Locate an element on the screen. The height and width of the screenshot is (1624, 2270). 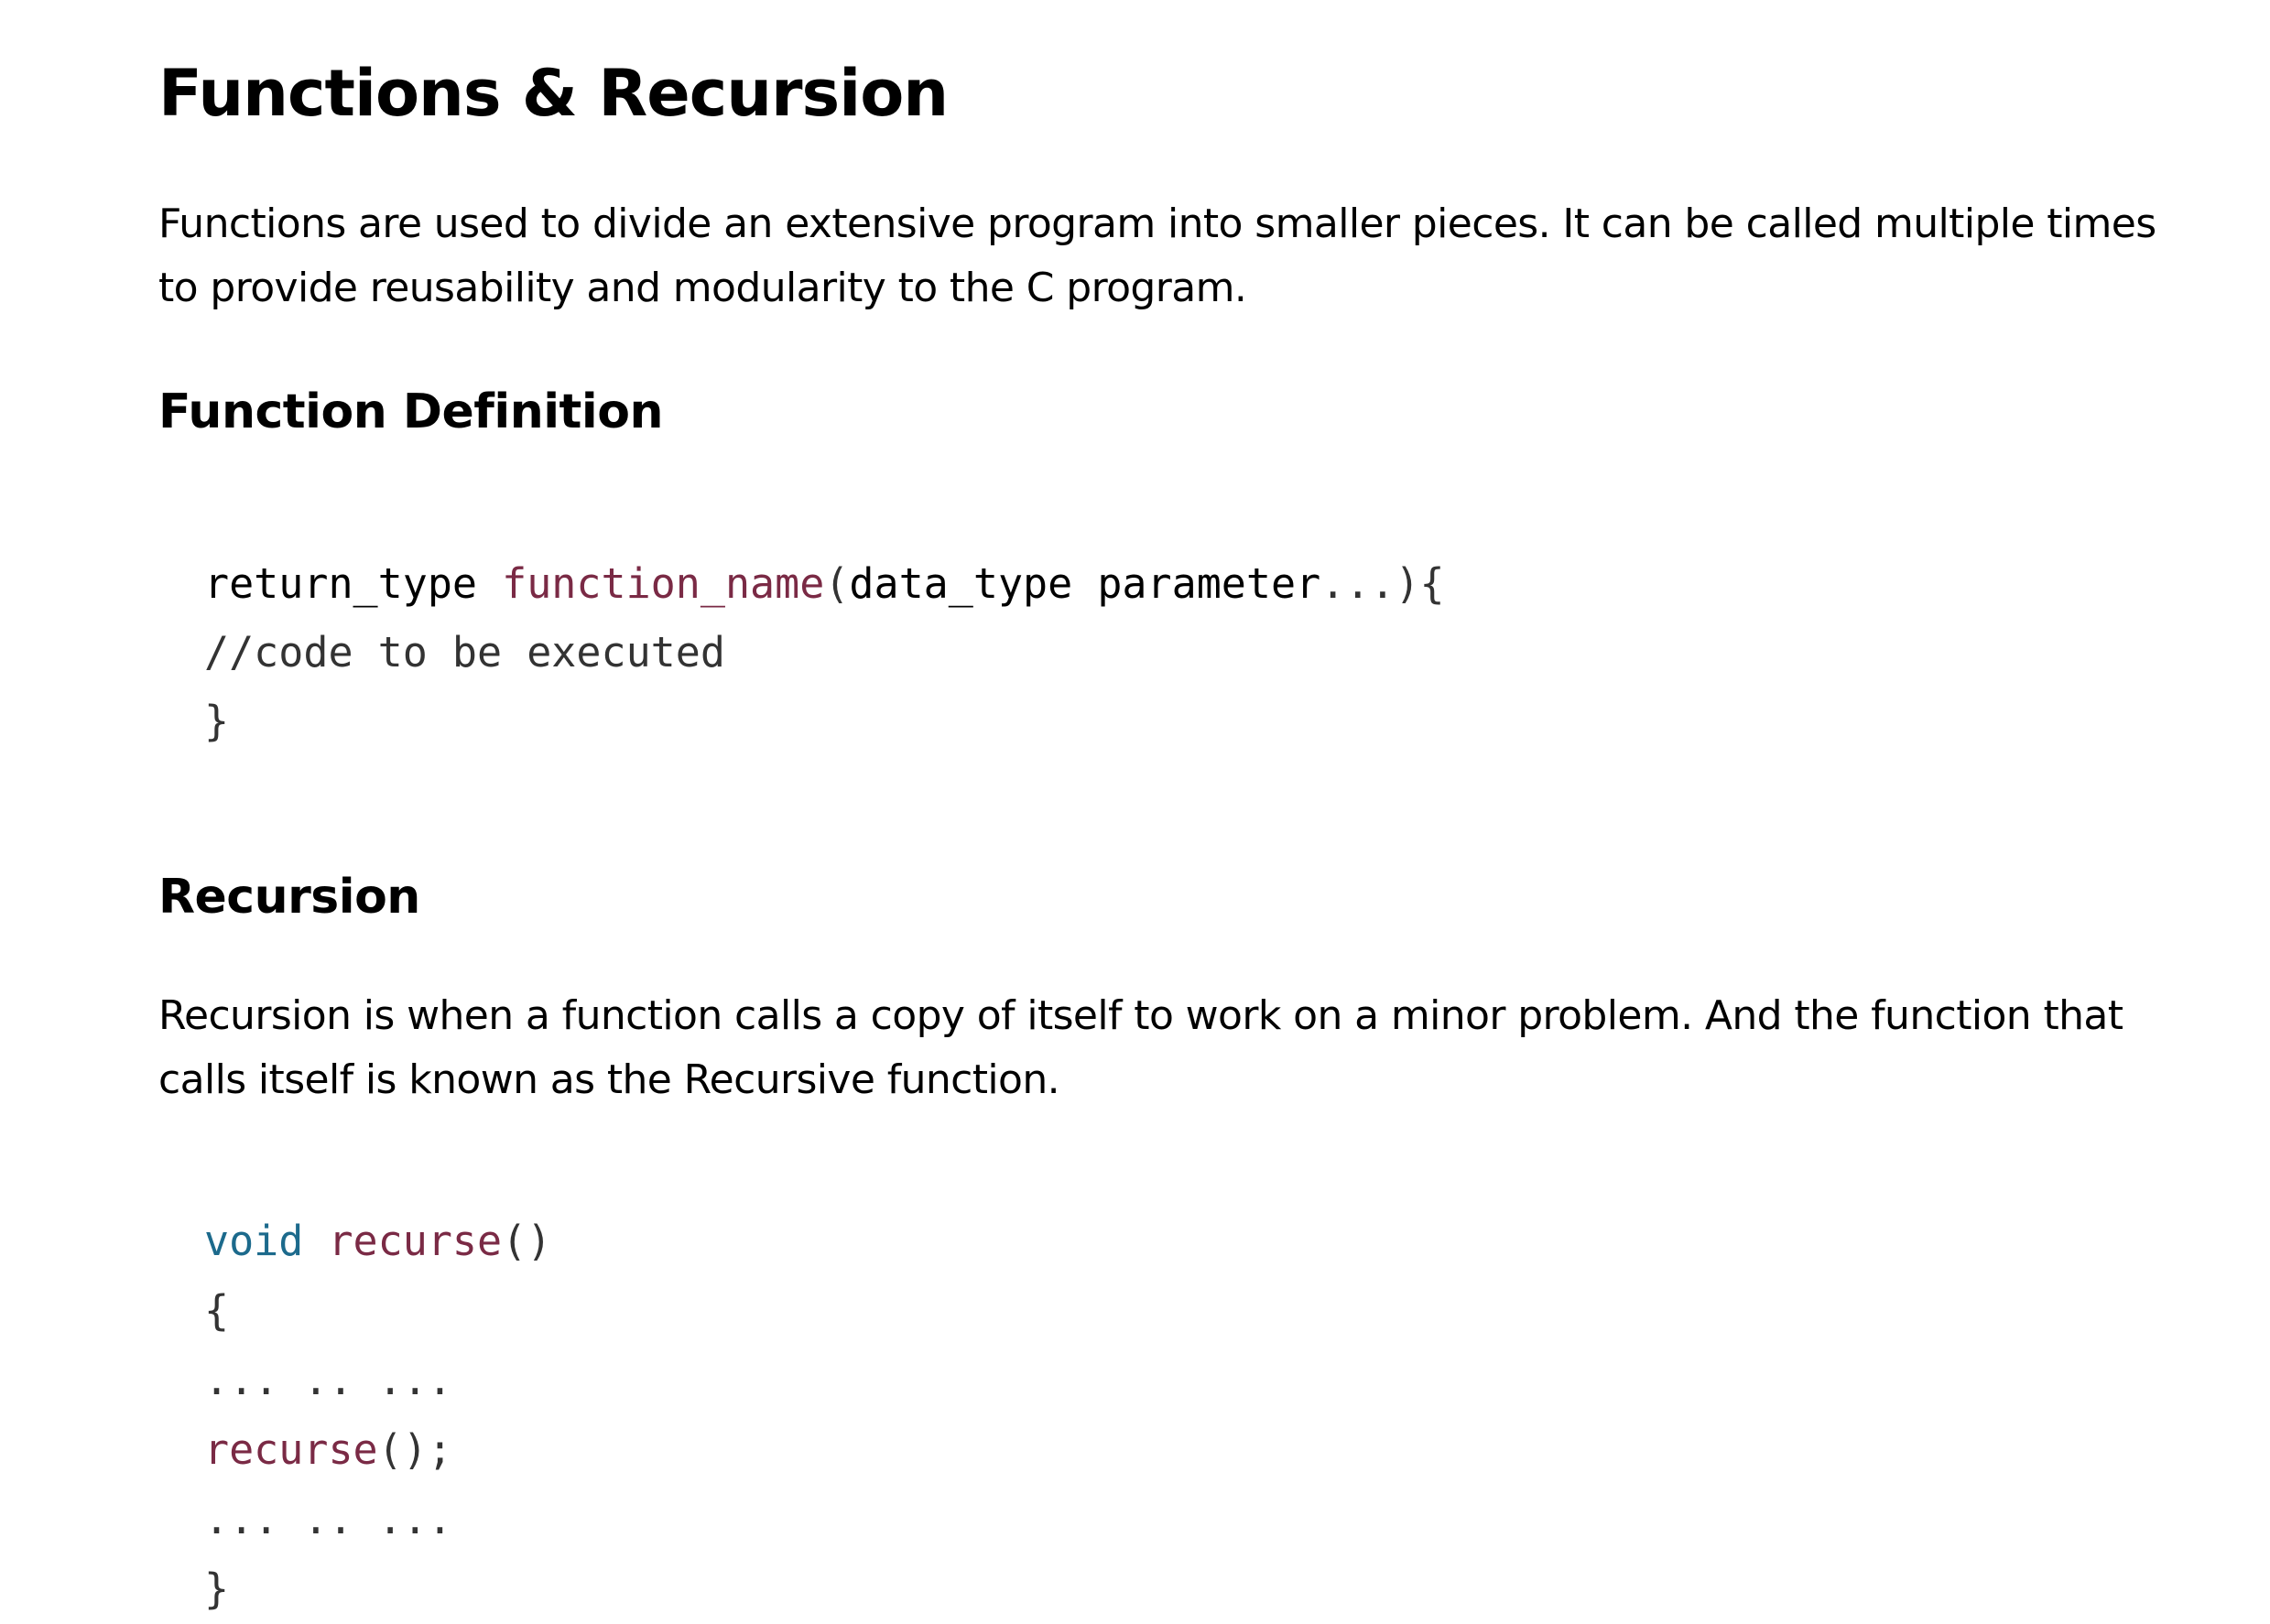
code-call-rest: (); is located at coordinates (414, 1449).